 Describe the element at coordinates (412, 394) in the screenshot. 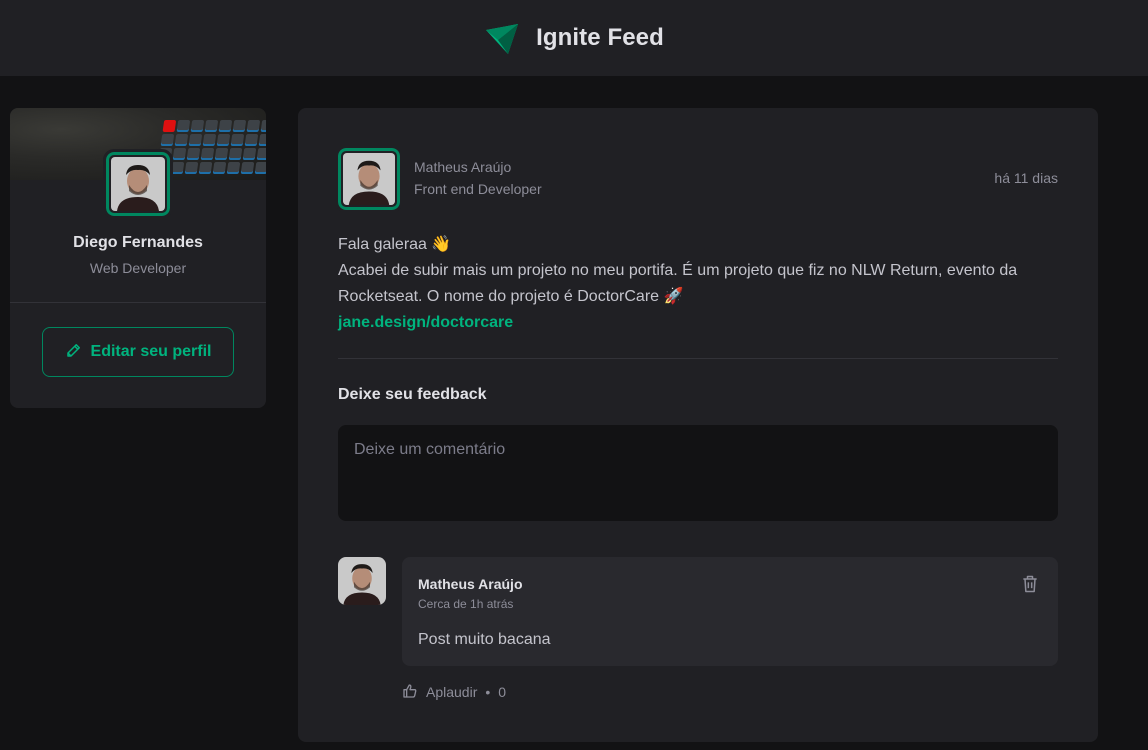

I see `feedback-title: Deixe seu feedback` at that location.